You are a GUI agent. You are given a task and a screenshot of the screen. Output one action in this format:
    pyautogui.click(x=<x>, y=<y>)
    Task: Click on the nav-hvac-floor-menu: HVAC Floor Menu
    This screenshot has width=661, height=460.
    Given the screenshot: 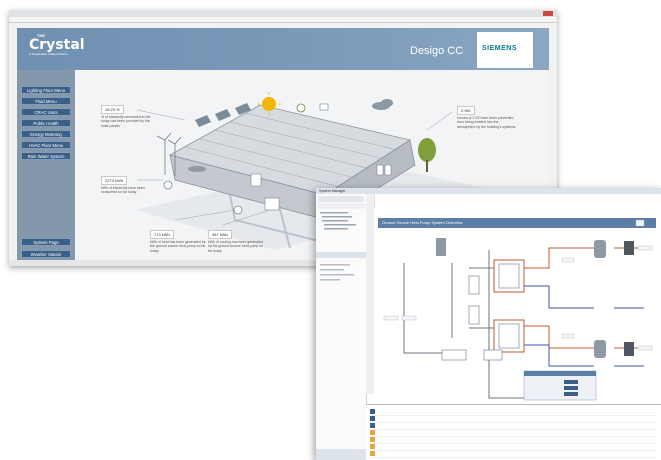 What is the action you would take?
    pyautogui.click(x=46, y=145)
    